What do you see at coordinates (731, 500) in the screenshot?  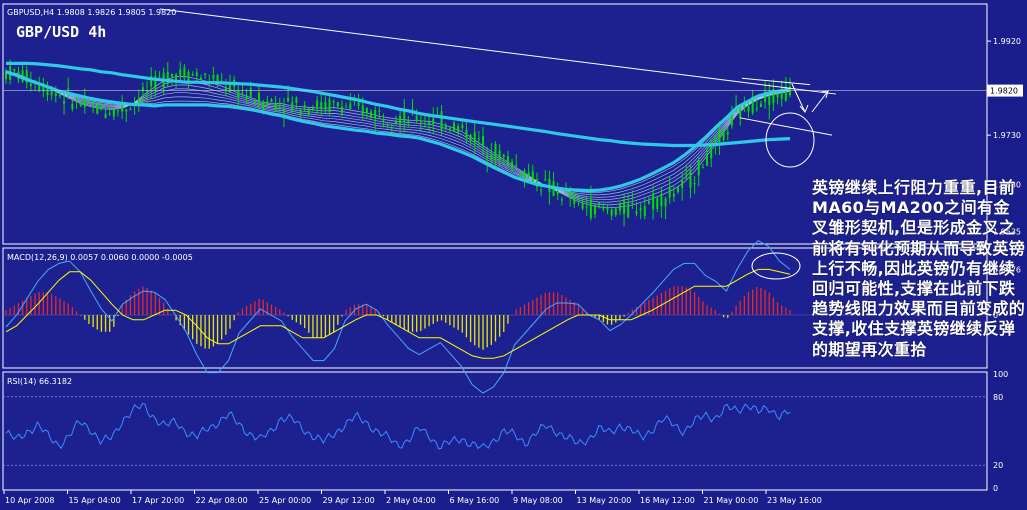 I see `x-tick-label: 21 May 00:00` at bounding box center [731, 500].